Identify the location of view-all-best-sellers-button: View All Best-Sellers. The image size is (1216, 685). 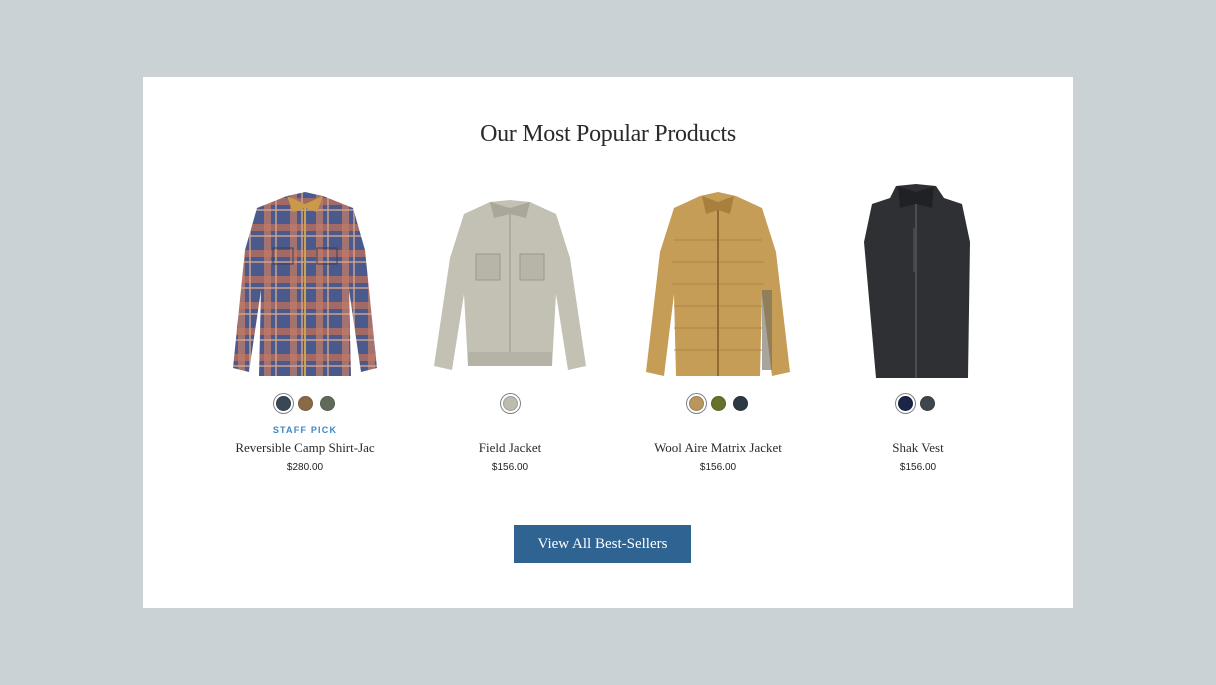
(602, 544).